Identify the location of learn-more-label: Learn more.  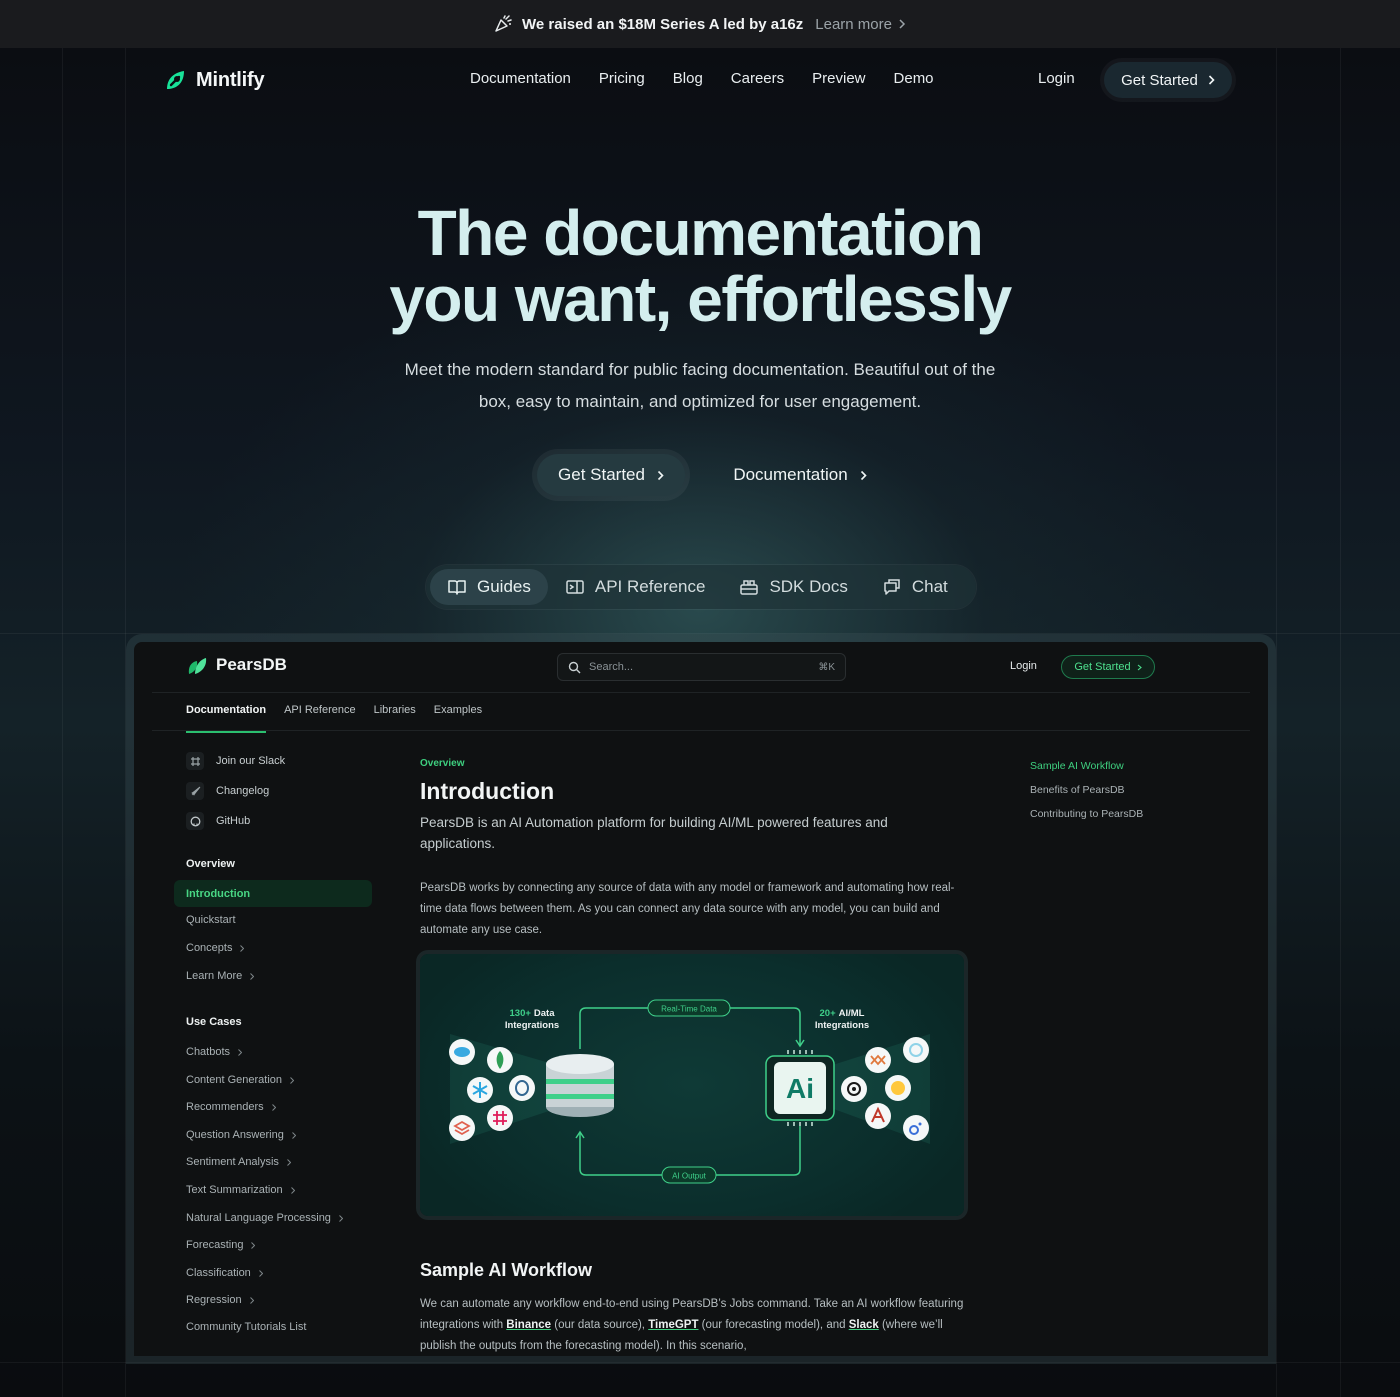
(853, 24).